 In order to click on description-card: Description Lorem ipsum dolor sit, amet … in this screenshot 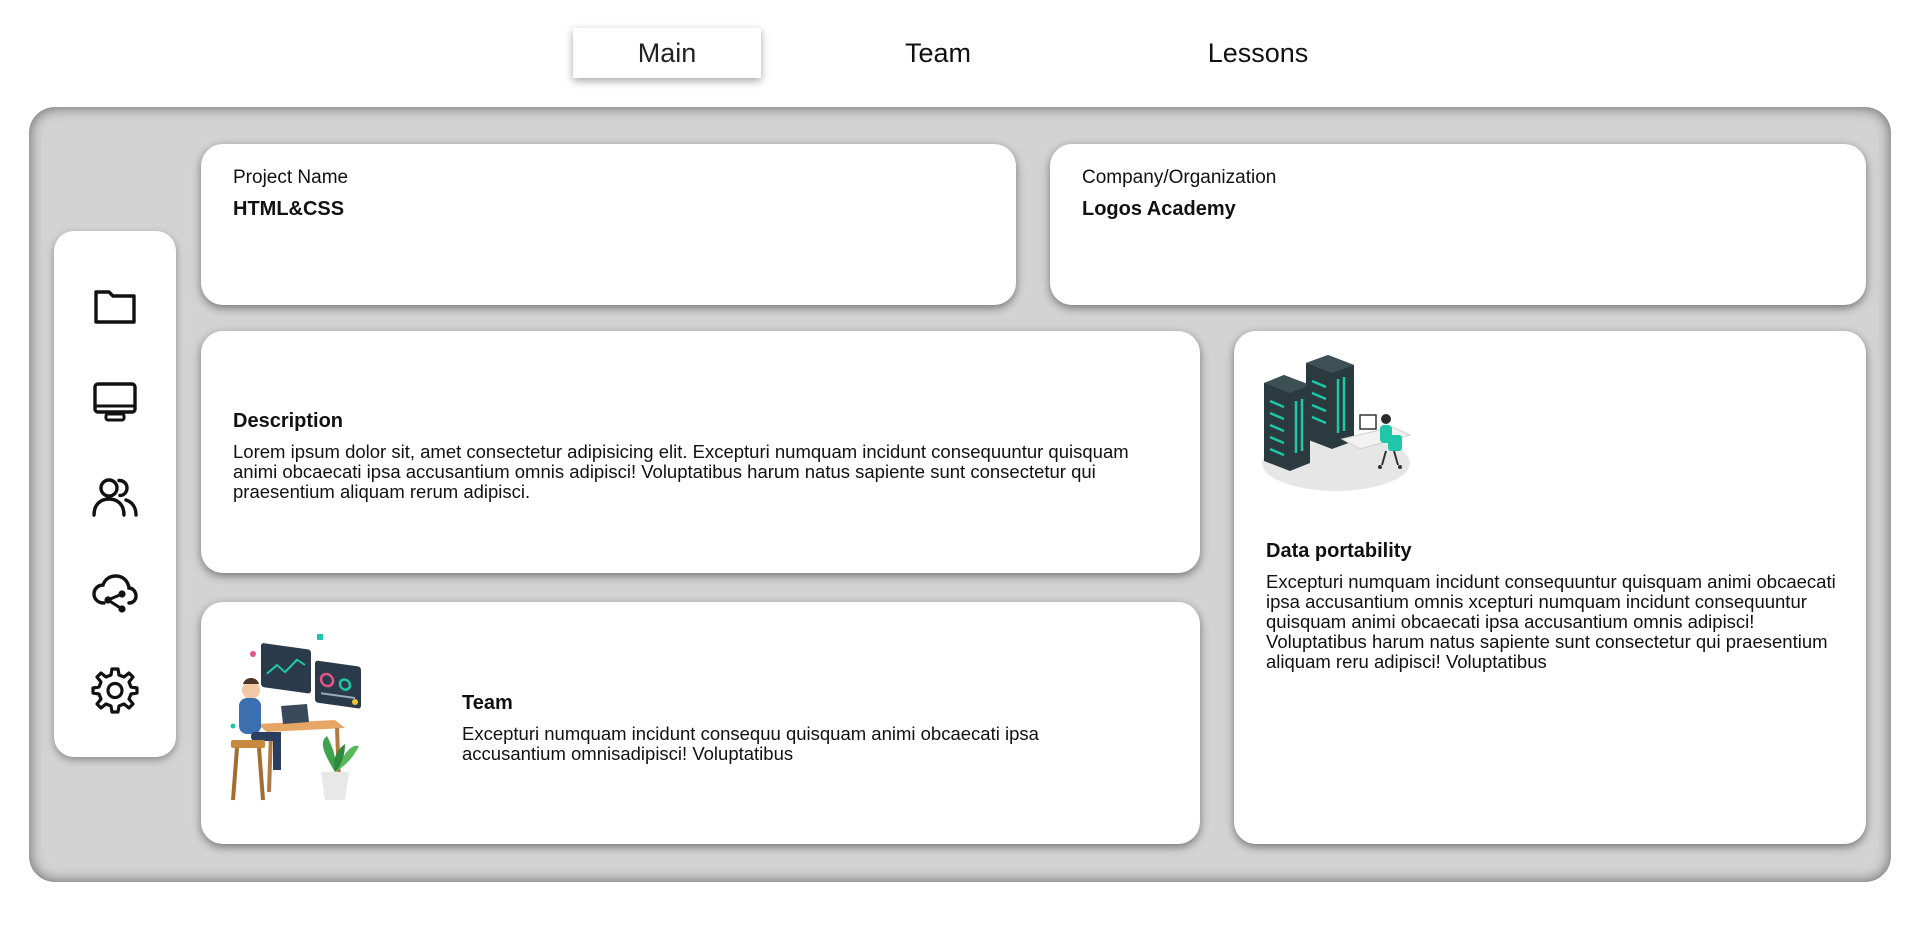, I will do `click(700, 452)`.